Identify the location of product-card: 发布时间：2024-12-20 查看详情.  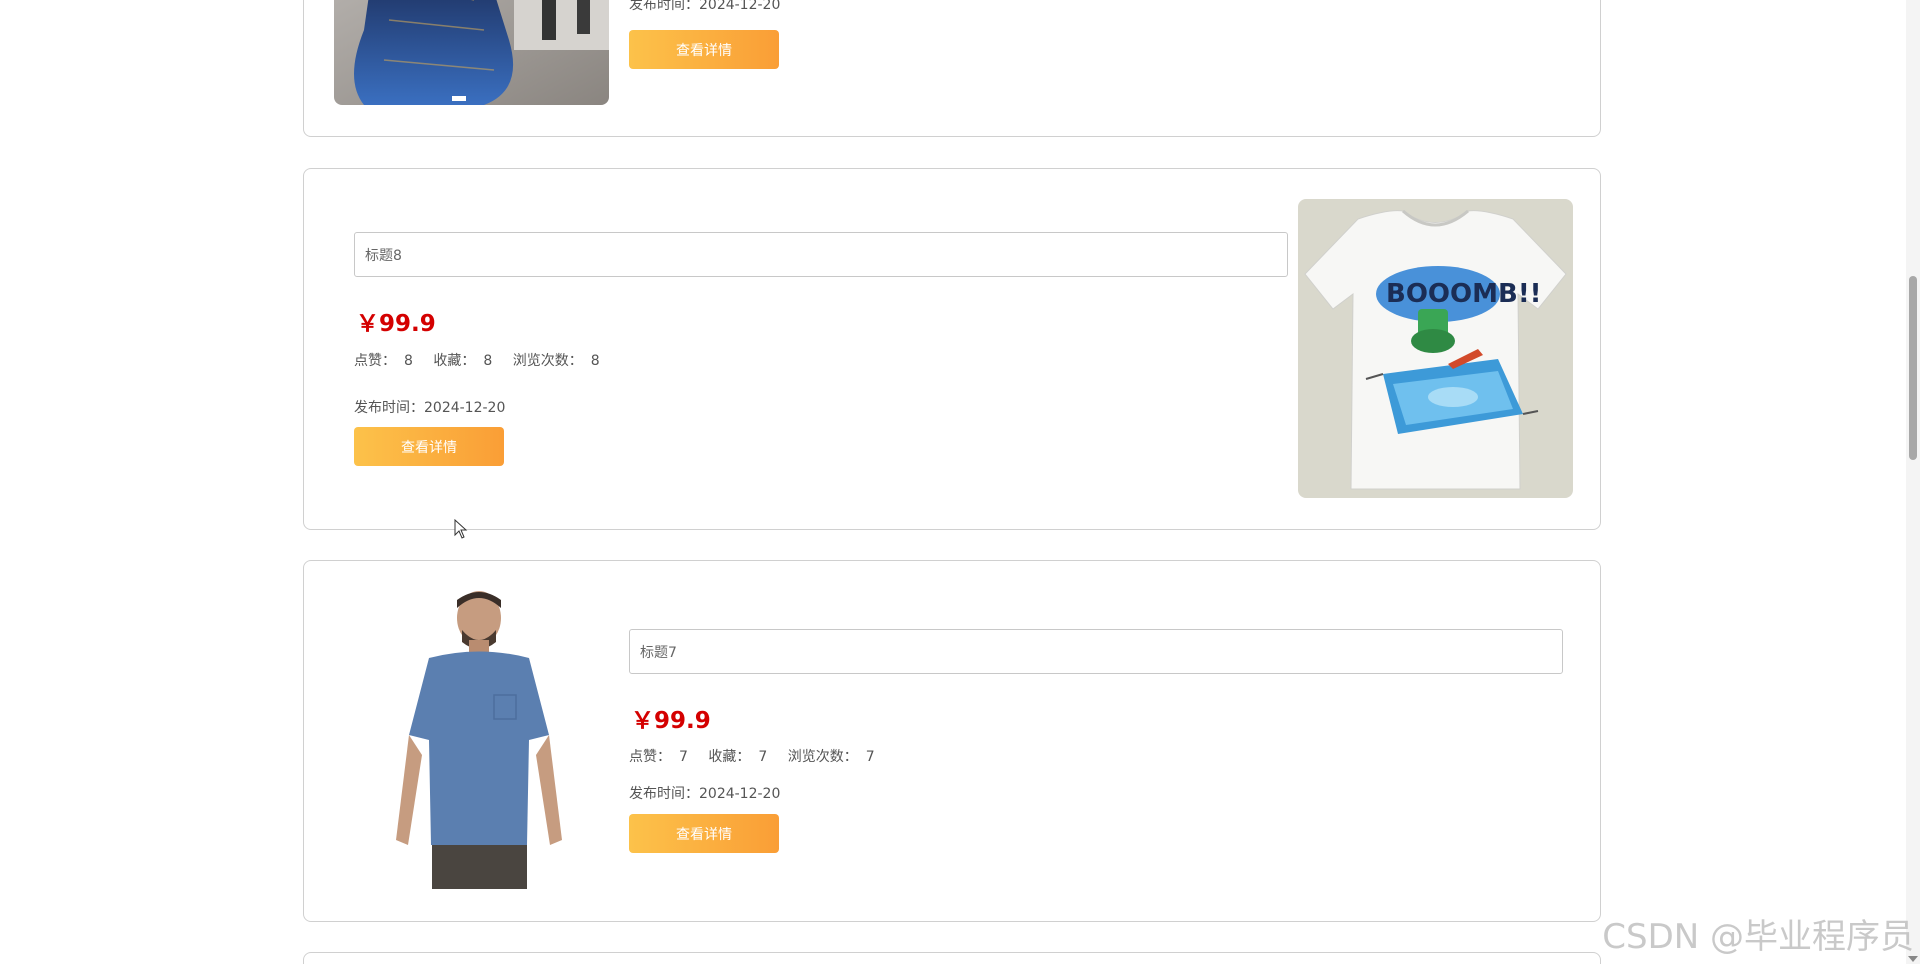
(952, 68).